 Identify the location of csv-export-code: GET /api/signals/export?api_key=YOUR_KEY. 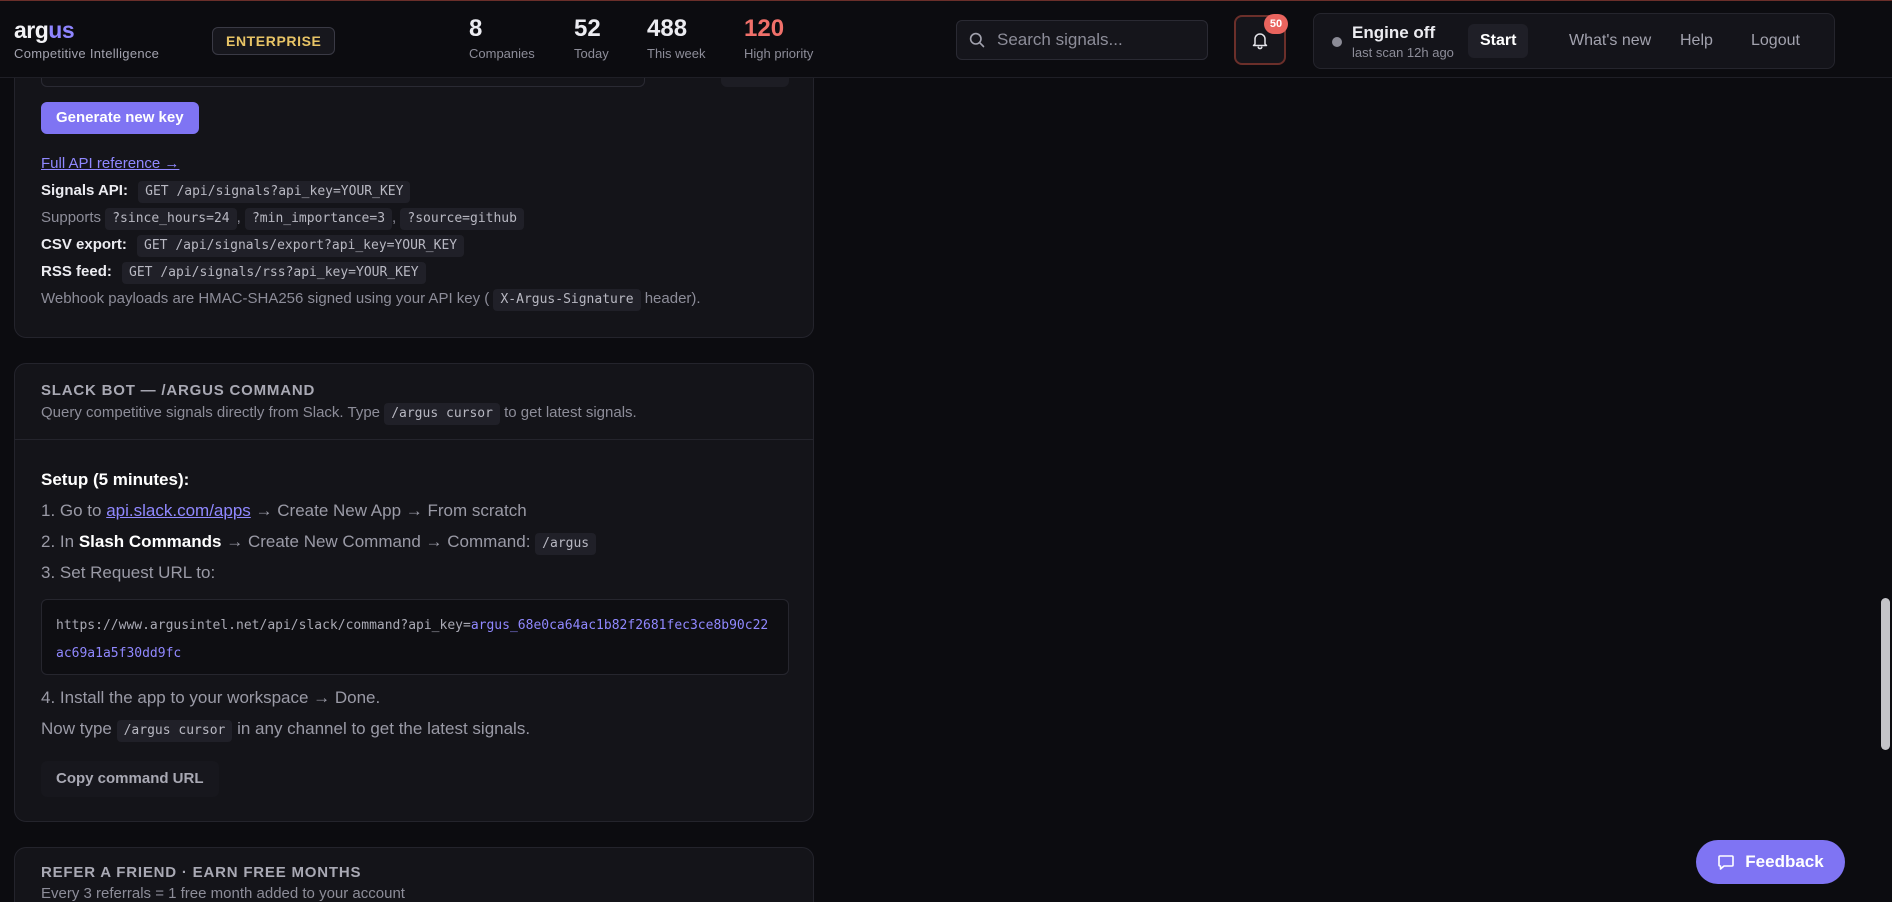
(301, 246).